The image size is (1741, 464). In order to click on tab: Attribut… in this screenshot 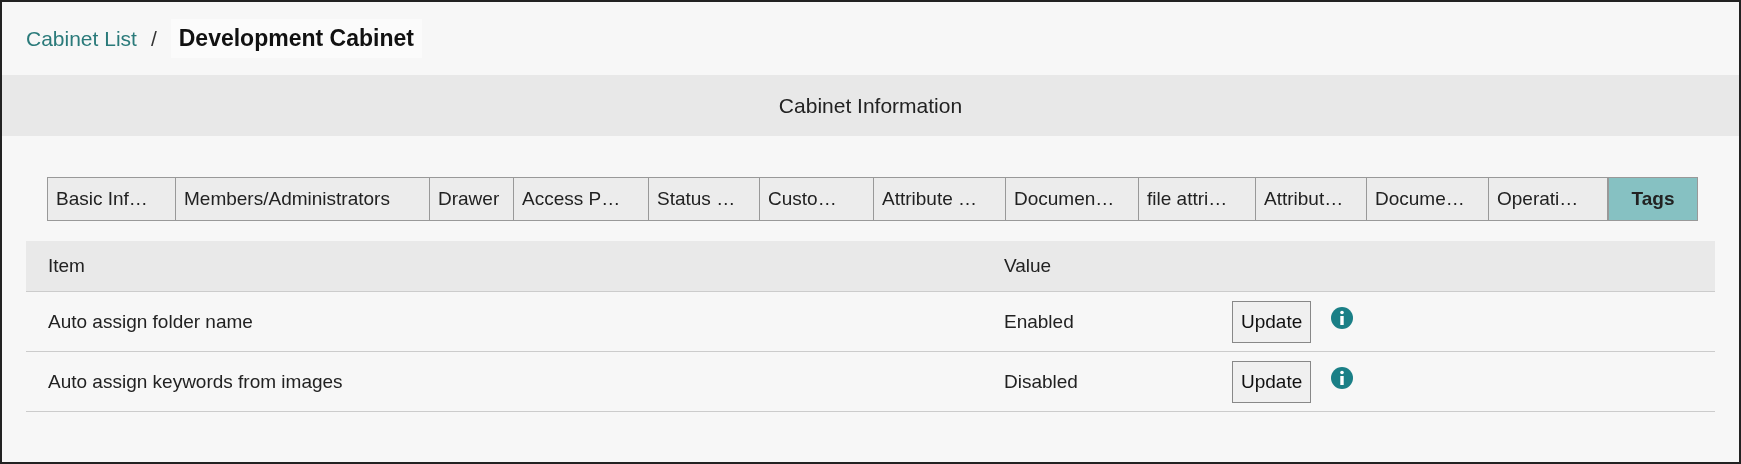, I will do `click(1311, 199)`.